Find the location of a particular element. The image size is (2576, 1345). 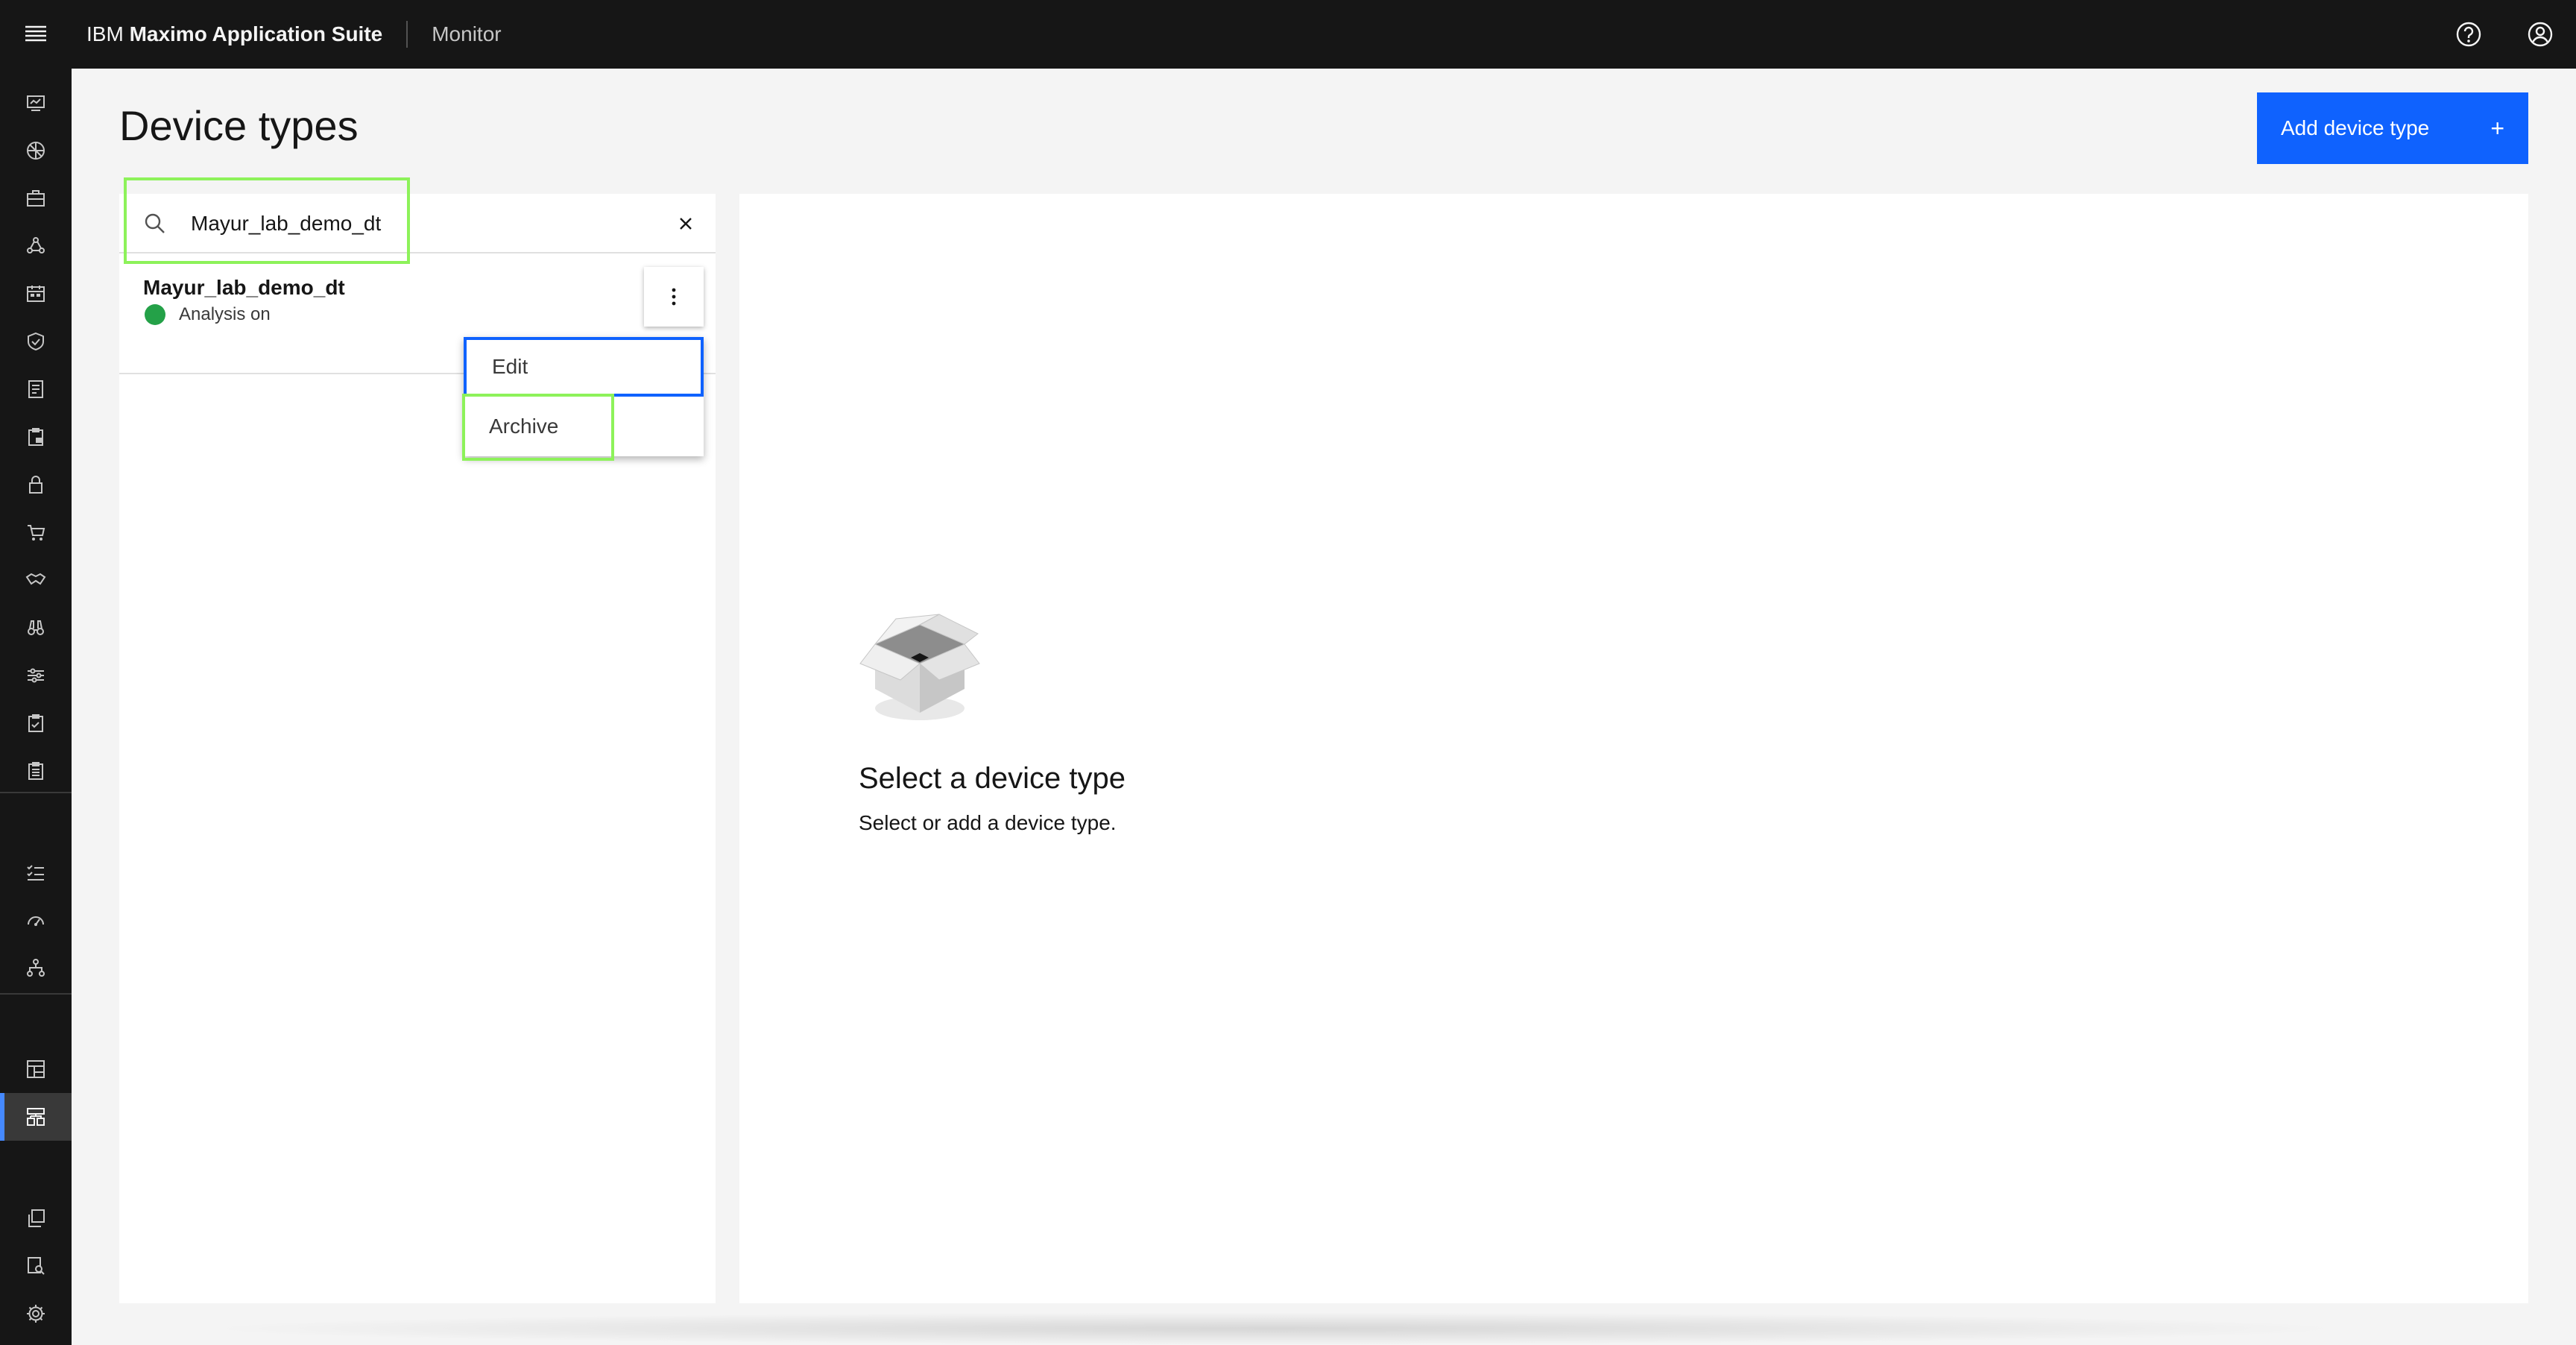

nav-calendar is located at coordinates (36, 294).